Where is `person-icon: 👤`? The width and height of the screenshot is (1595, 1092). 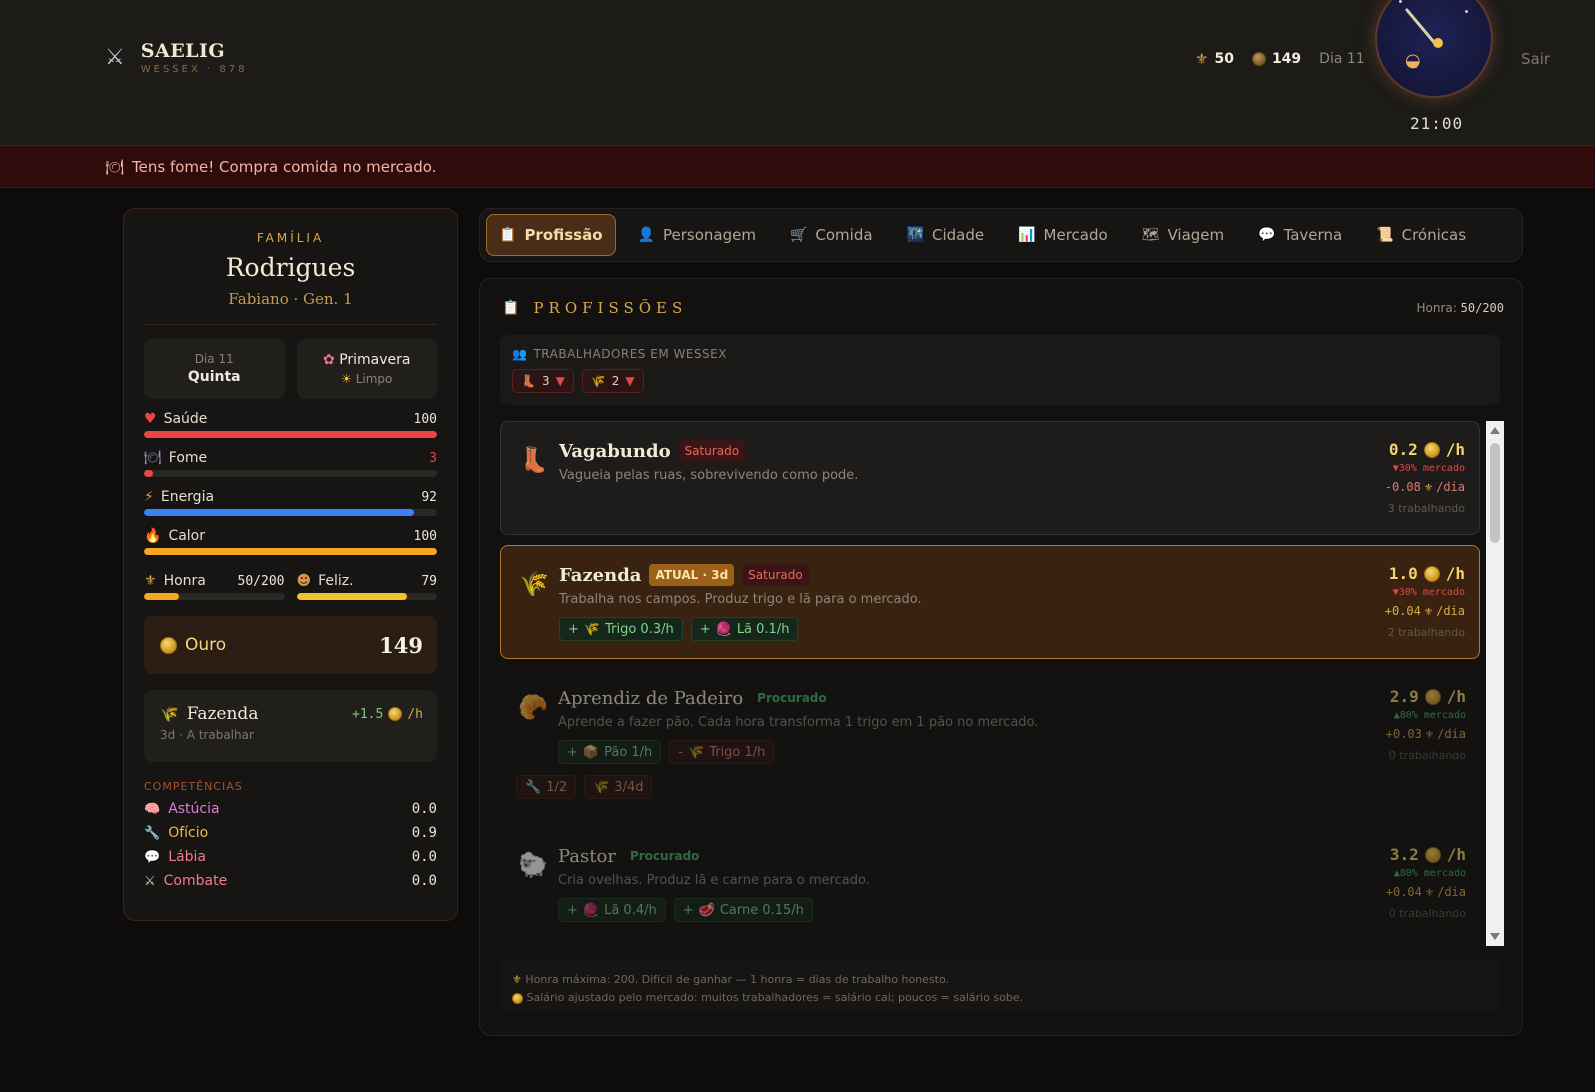
person-icon: 👤 is located at coordinates (646, 235).